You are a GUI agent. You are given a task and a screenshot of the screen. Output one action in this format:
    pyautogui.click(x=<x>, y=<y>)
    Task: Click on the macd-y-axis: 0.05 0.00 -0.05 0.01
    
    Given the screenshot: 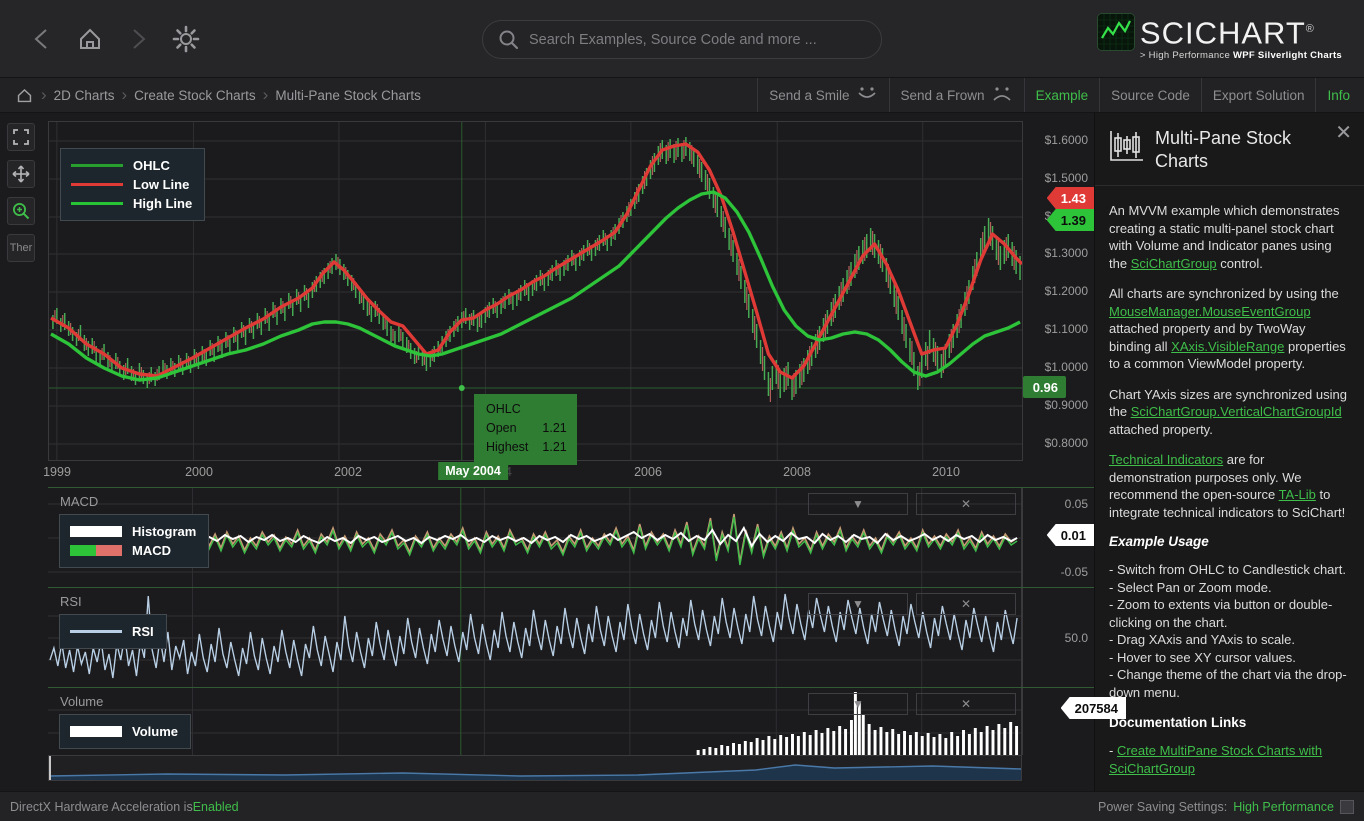 What is the action you would take?
    pyautogui.click(x=1058, y=537)
    